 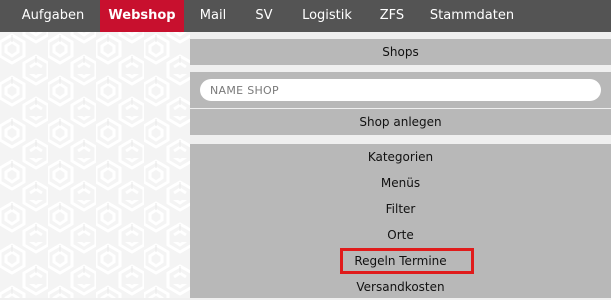 What do you see at coordinates (400, 235) in the screenshot?
I see `menu-item-orte: Orte` at bounding box center [400, 235].